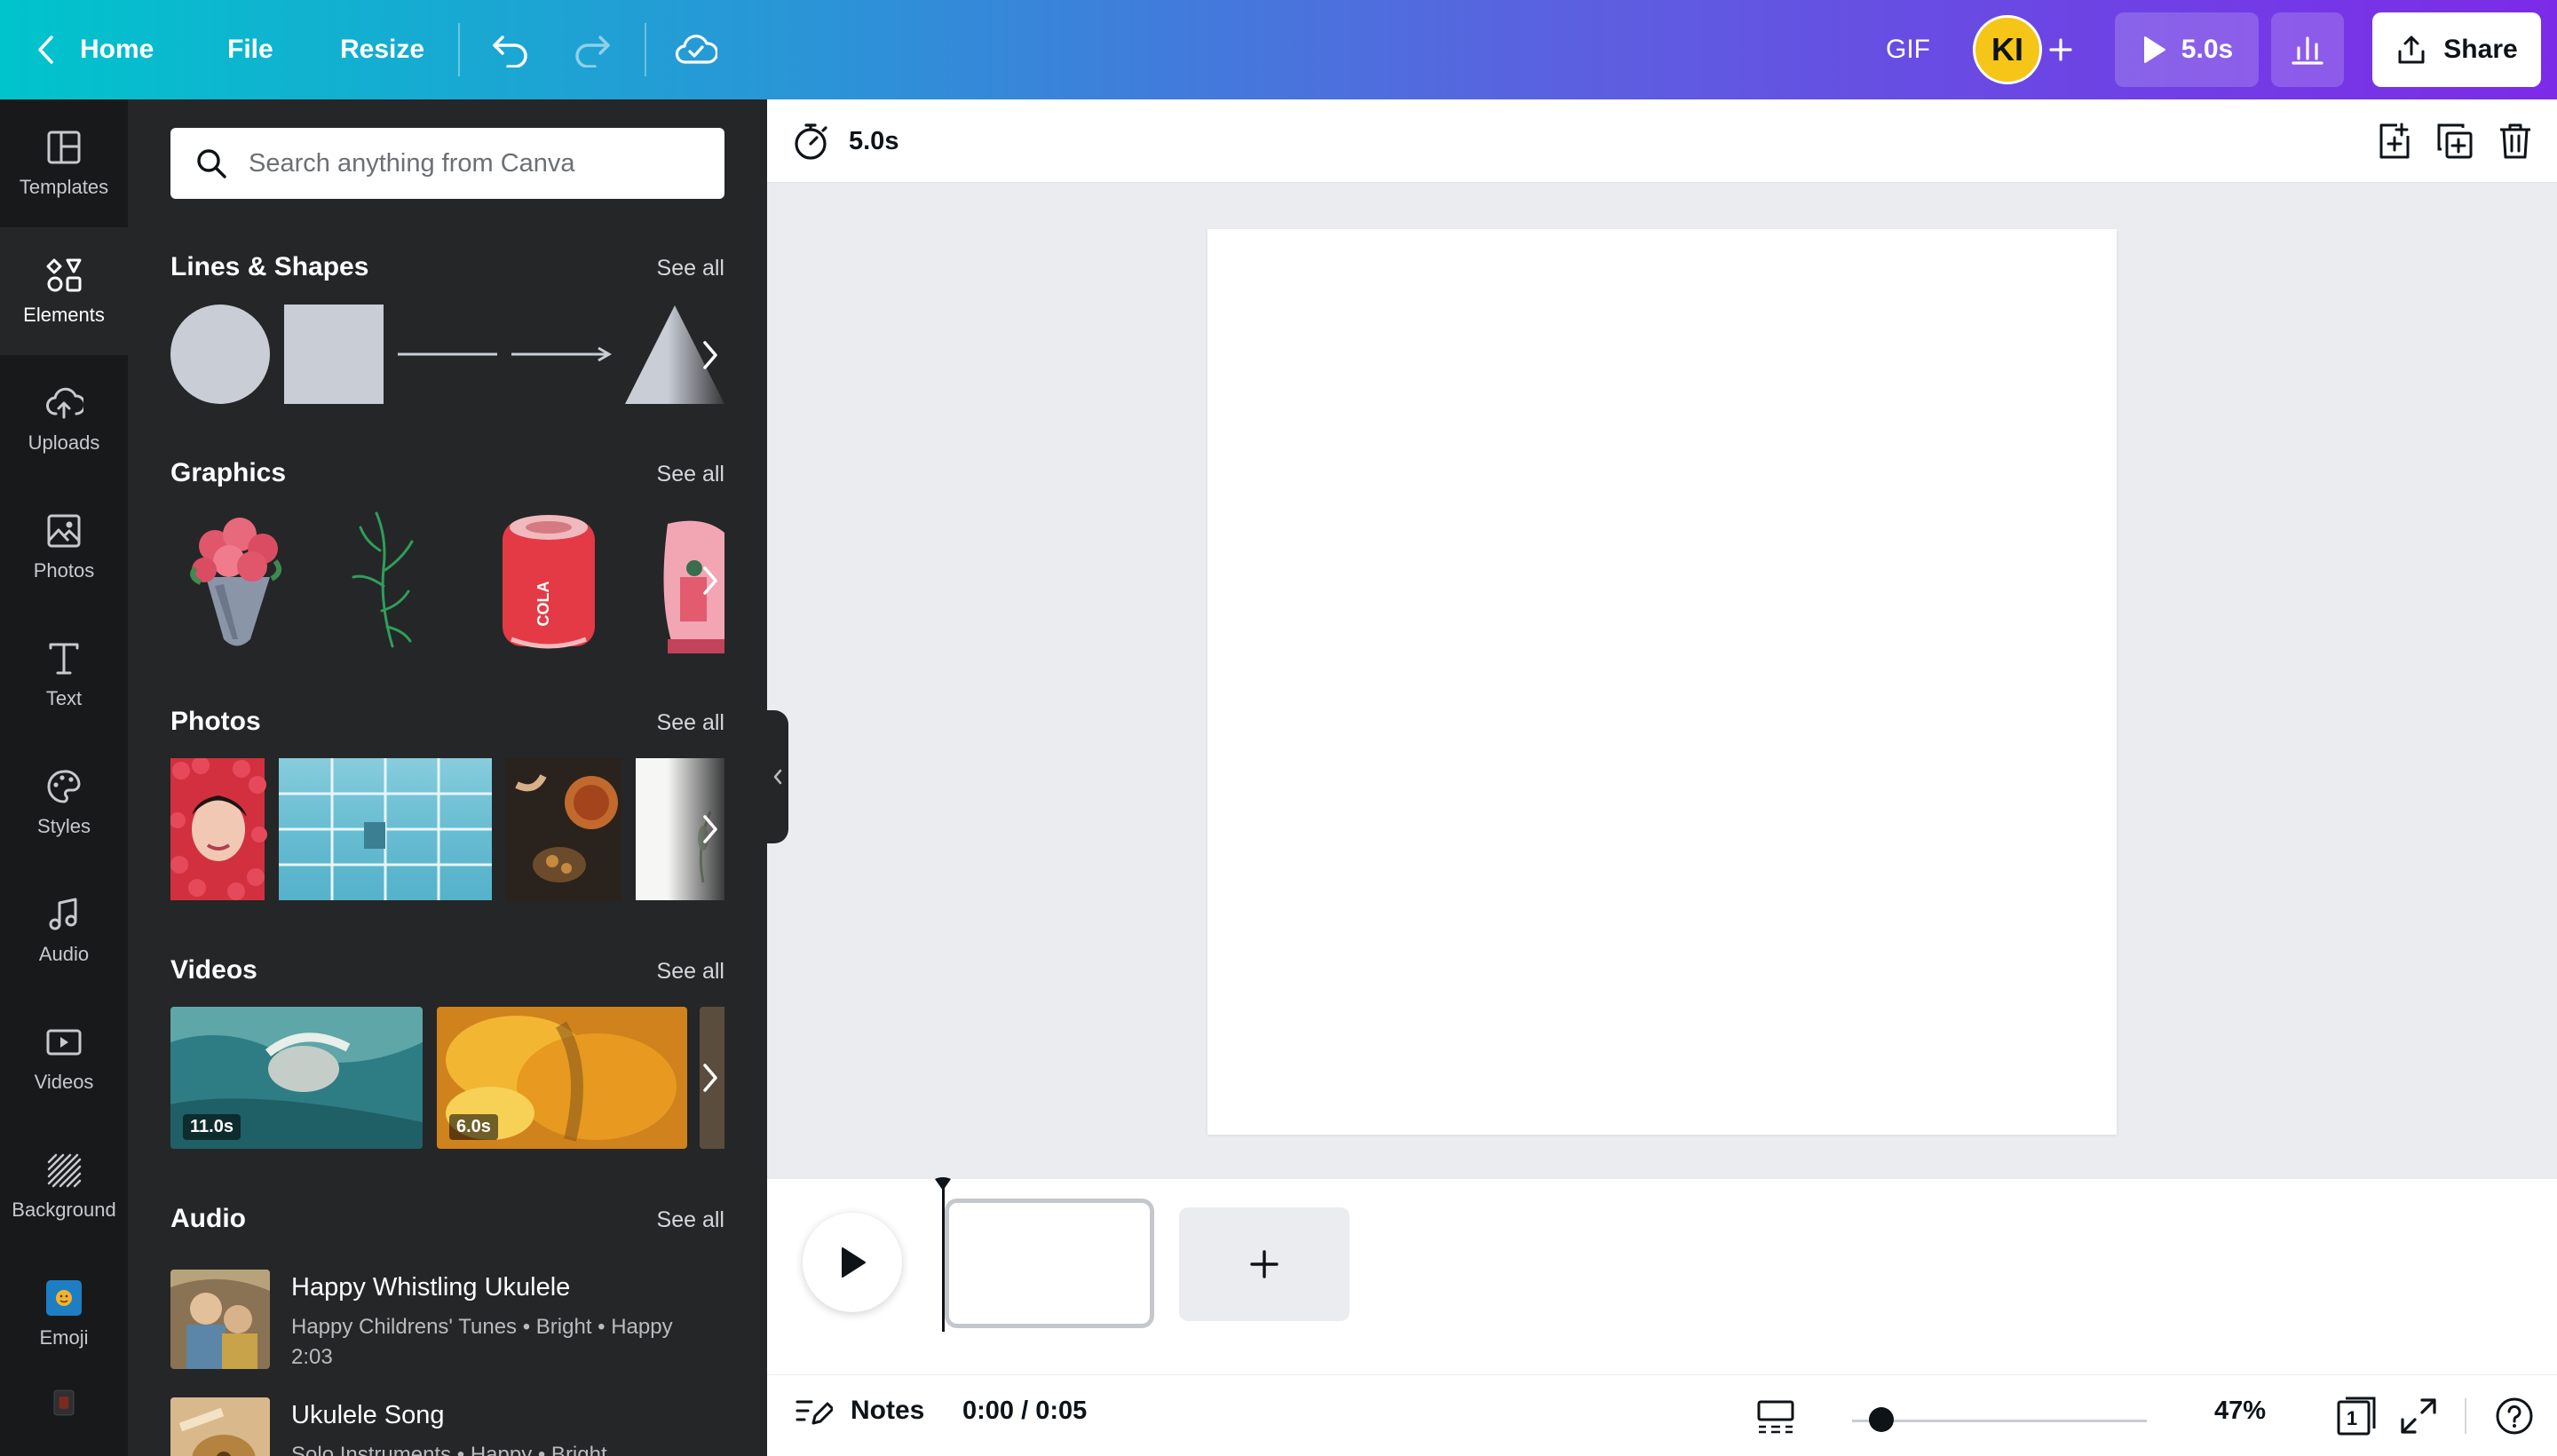  Describe the element at coordinates (64, 930) in the screenshot. I see `rail-item-audio: Audio` at that location.